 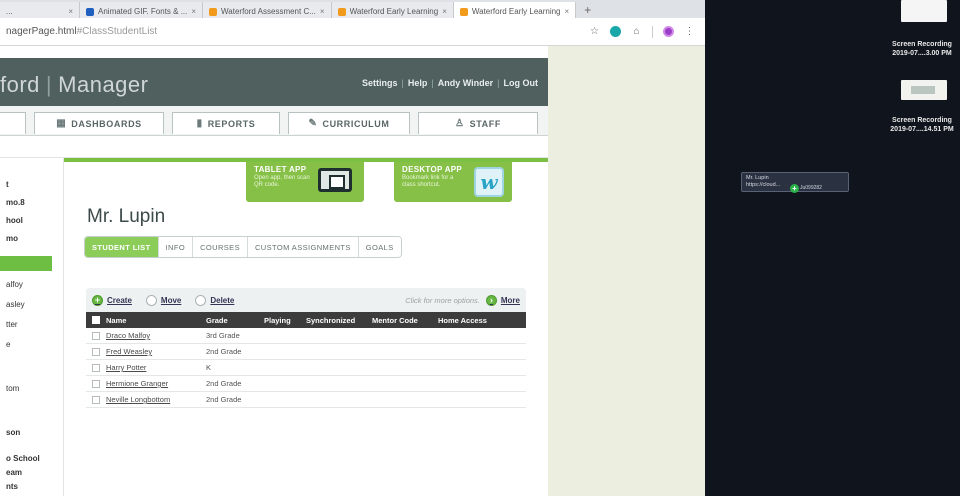 What do you see at coordinates (267, 10) in the screenshot?
I see `browser-tab: Waterford Assessment C... ×` at bounding box center [267, 10].